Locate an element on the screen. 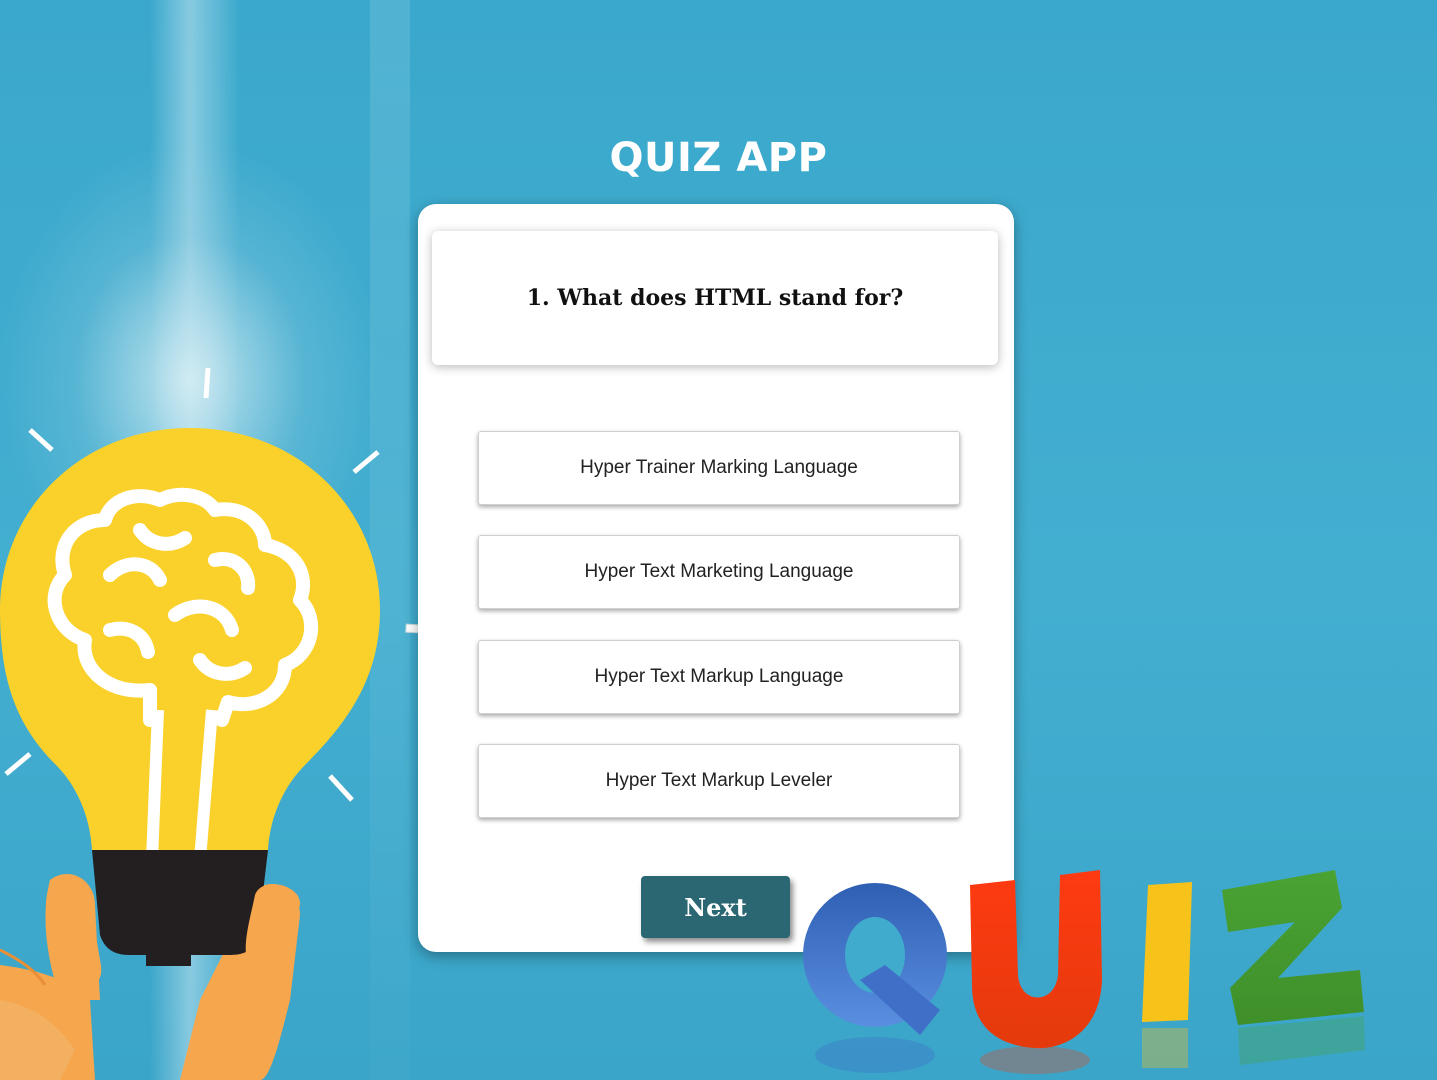  quiz-letters-logo is located at coordinates (1084, 972).